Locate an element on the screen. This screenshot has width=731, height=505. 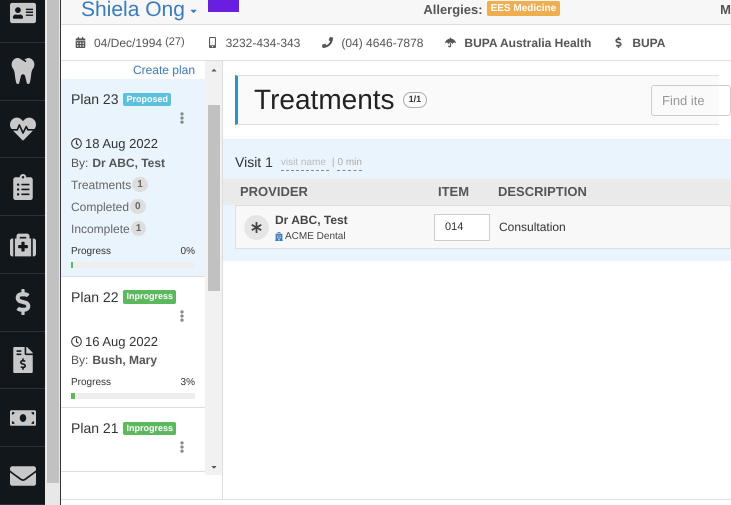
allergies-label: Allergies: is located at coordinates (453, 10).